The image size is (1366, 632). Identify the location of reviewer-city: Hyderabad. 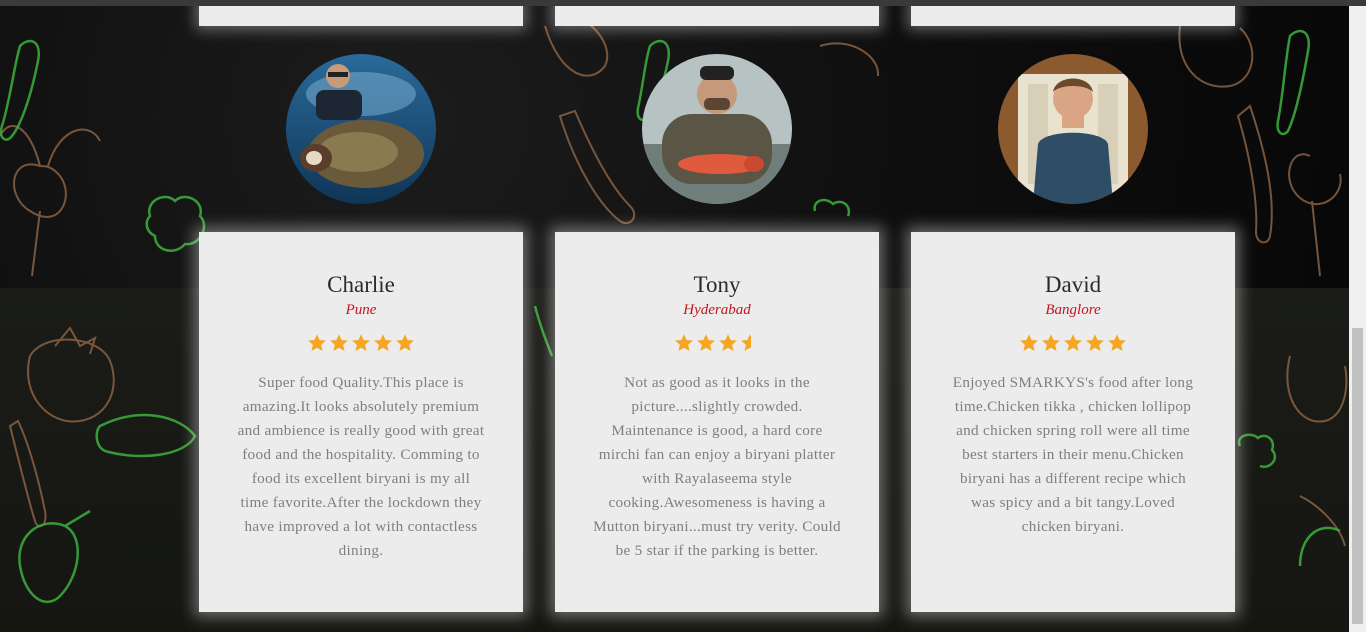
(717, 310).